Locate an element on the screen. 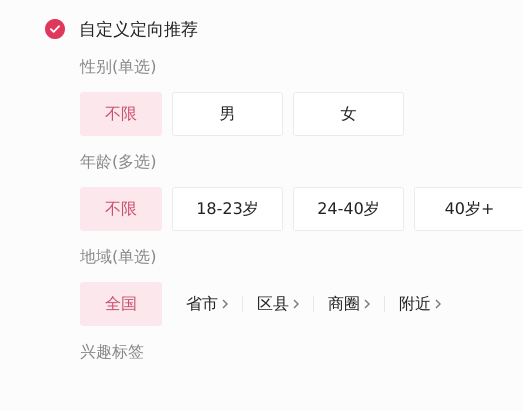  option-button: 附近 is located at coordinates (420, 304).